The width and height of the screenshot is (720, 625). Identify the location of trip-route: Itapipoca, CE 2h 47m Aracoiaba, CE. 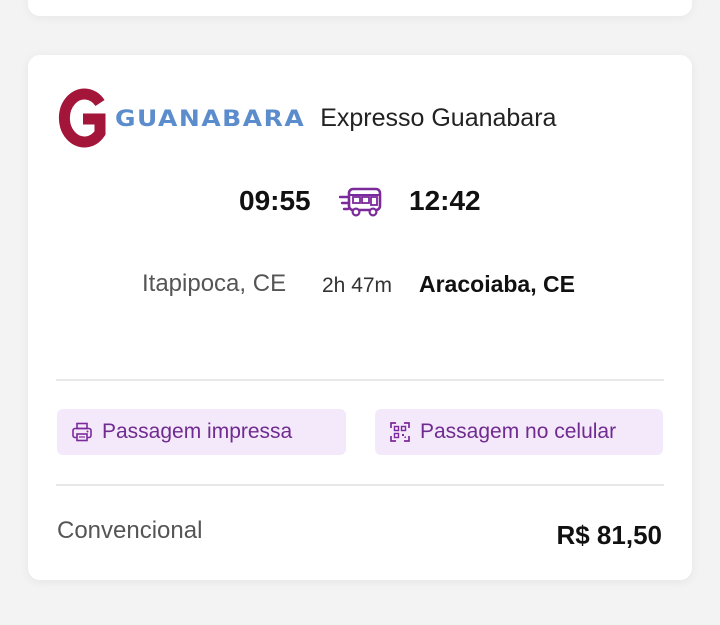
(360, 284).